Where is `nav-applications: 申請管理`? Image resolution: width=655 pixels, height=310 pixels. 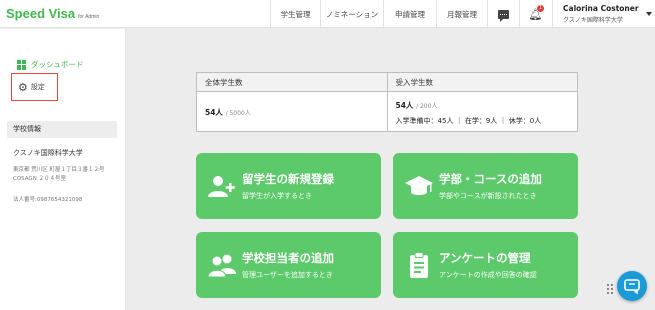
nav-applications: 申請管理 is located at coordinates (409, 14).